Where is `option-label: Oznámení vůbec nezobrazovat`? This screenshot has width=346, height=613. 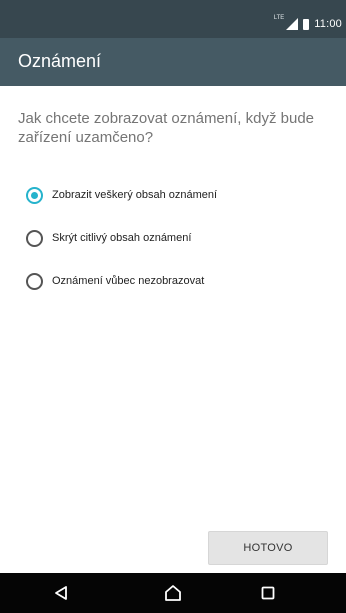 option-label: Oznámení vůbec nezobrazovat is located at coordinates (128, 281).